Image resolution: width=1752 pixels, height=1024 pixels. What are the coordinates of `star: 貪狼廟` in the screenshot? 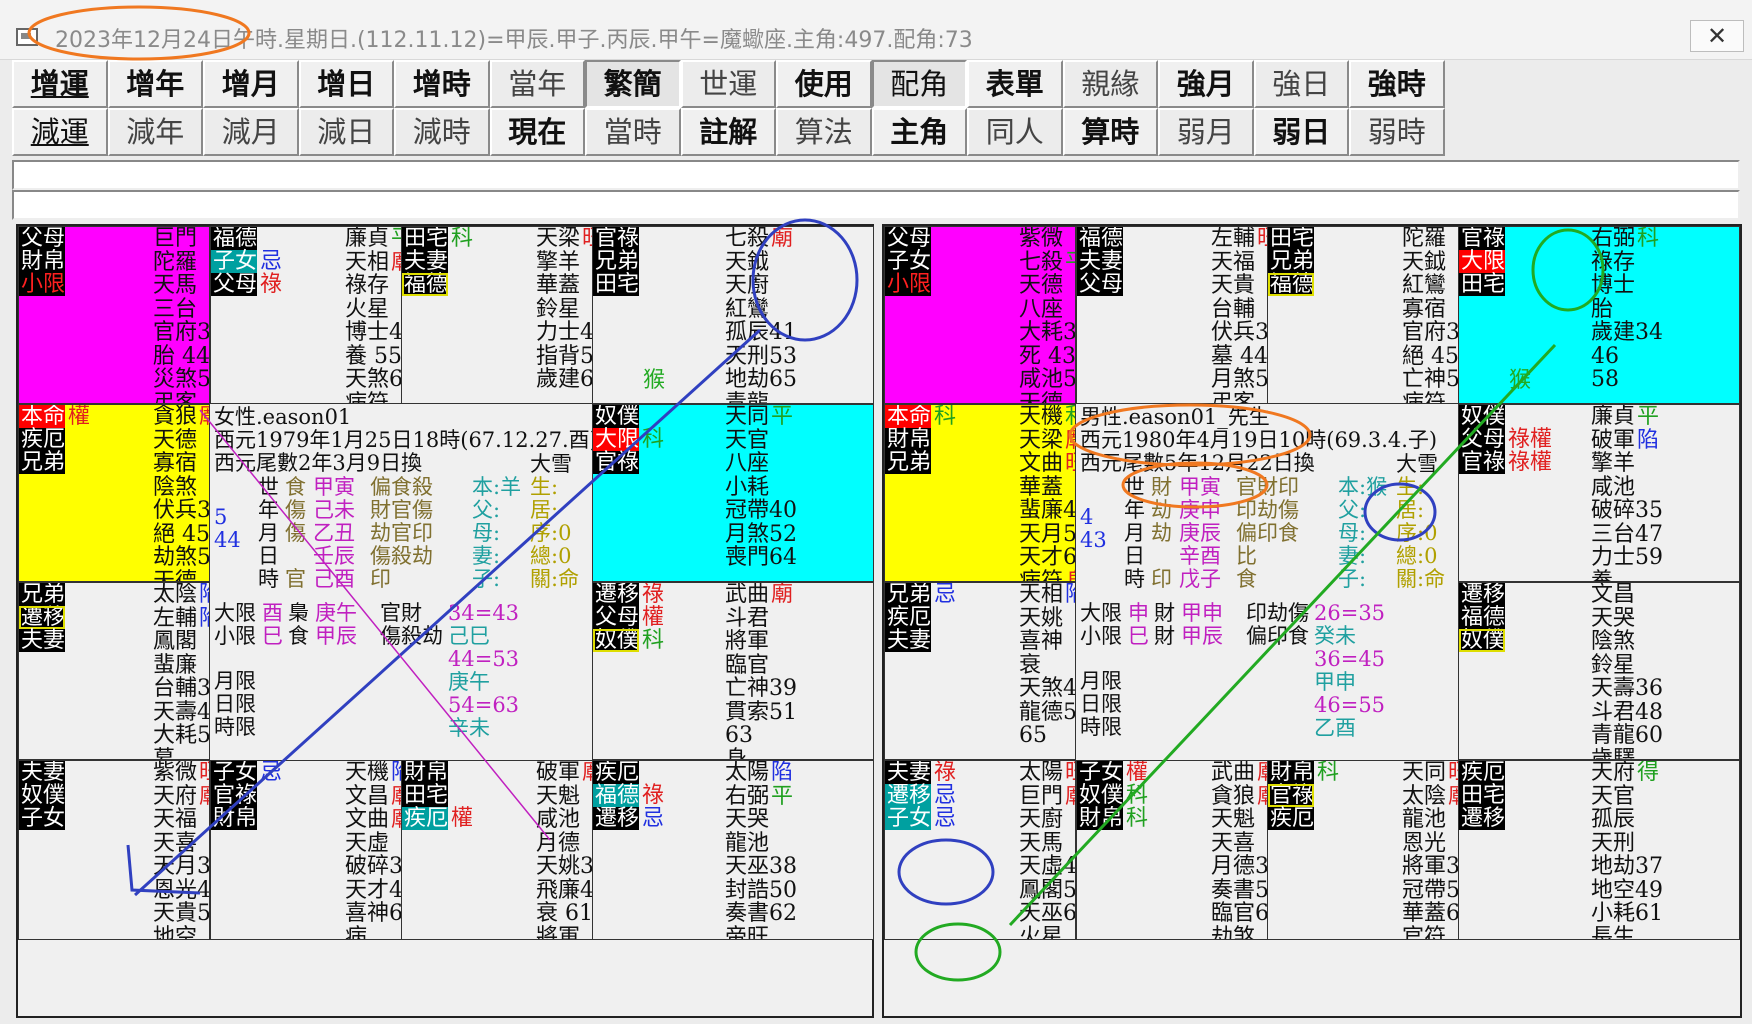 It's located at (181, 417).